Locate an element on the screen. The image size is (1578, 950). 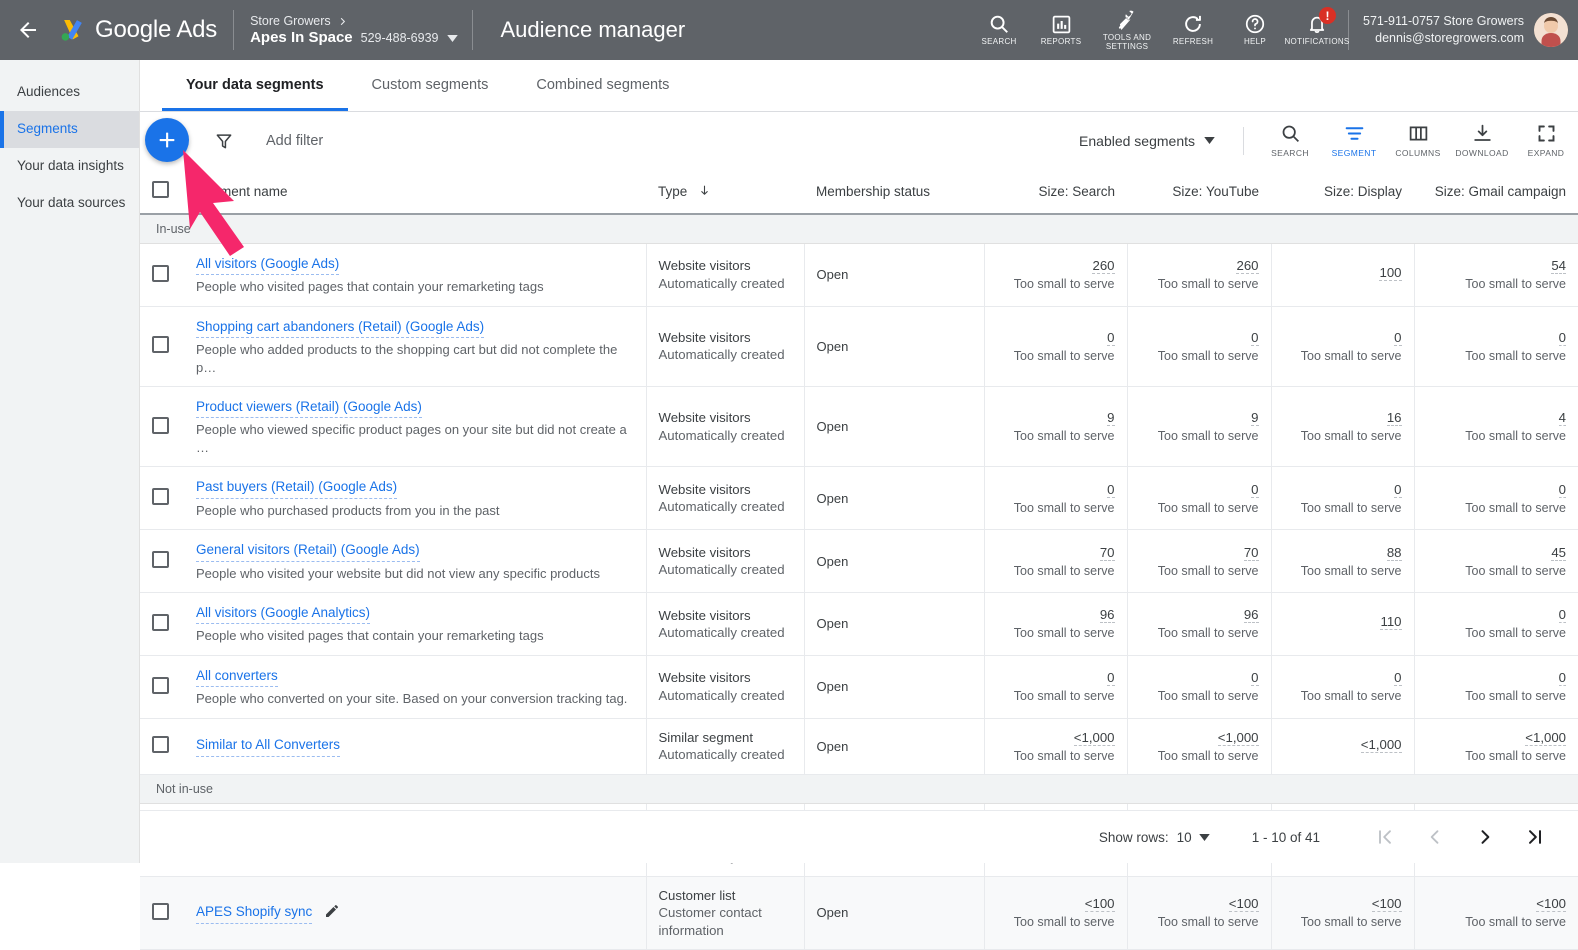
prev-page-button is located at coordinates (1435, 837).